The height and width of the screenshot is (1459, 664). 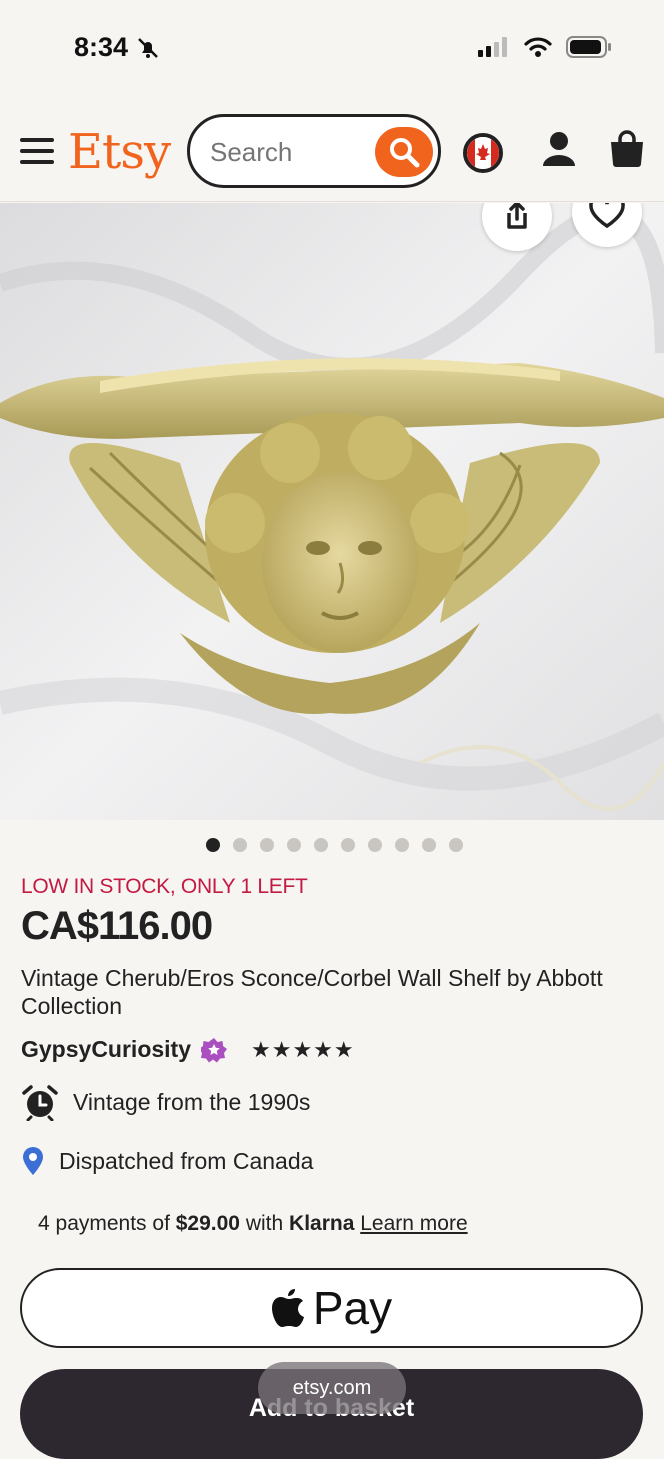 I want to click on alarm-clock-icon, so click(x=40, y=1103).